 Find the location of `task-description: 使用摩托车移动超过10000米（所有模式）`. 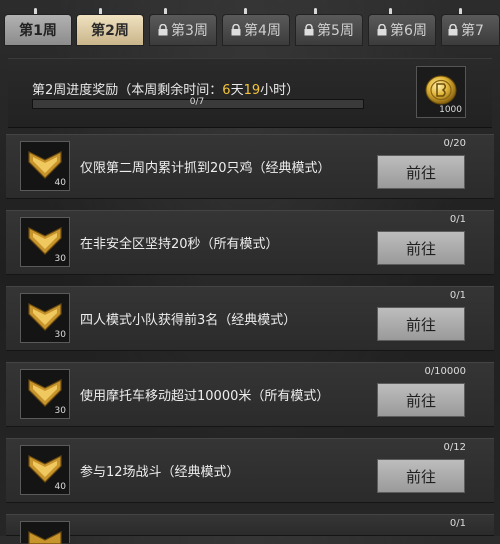

task-description: 使用摩托车移动超过10000米（所有模式） is located at coordinates (205, 396).